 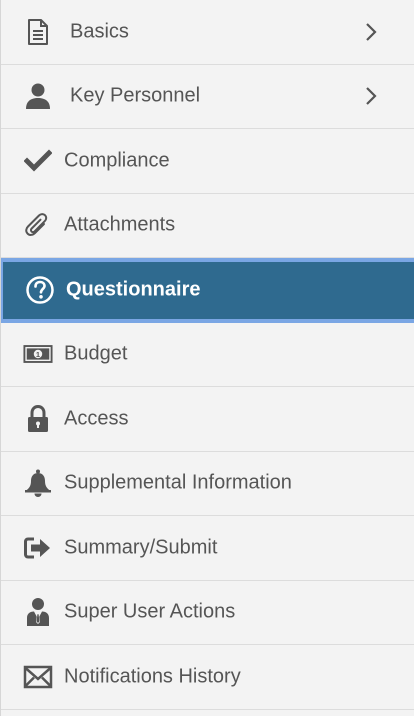 What do you see at coordinates (207, 226) in the screenshot?
I see `nav-item-attachments: Attachments` at bounding box center [207, 226].